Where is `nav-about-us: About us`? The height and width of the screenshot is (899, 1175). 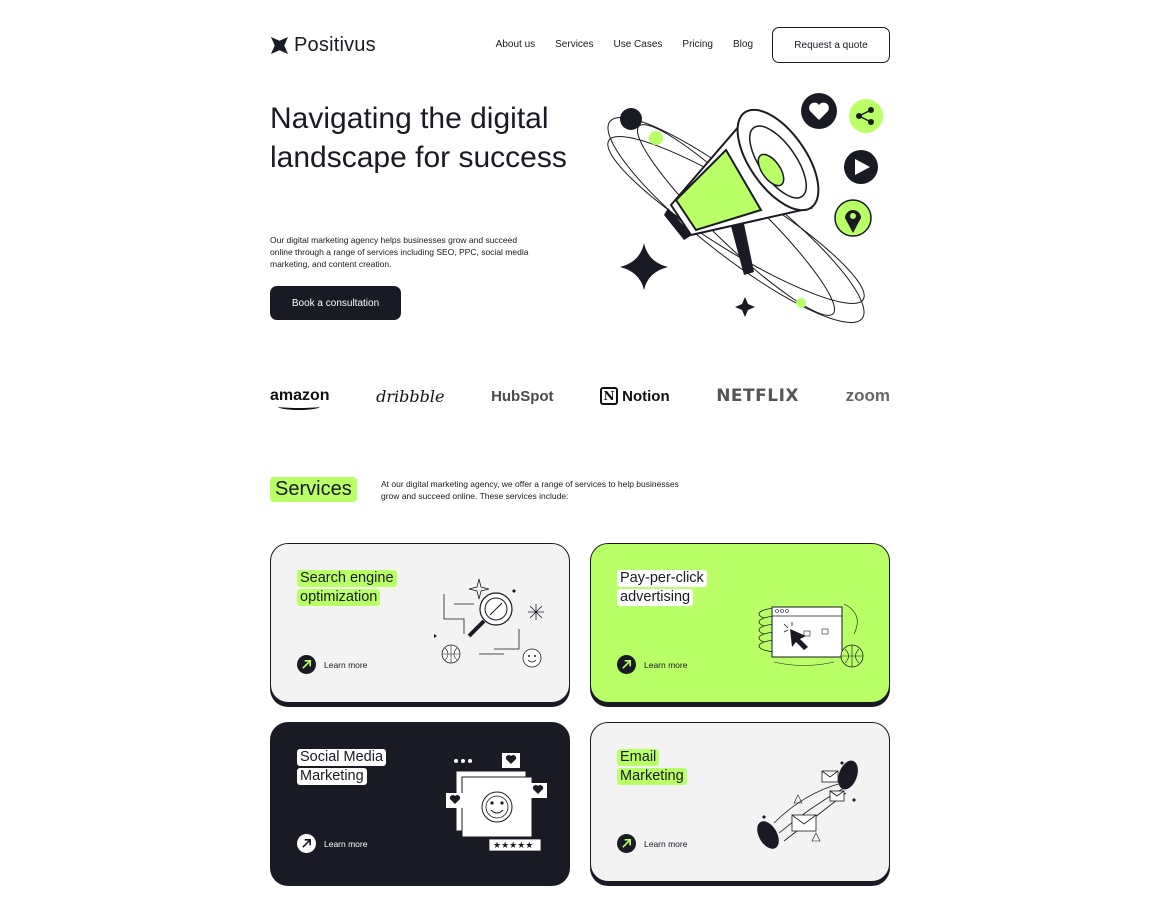 nav-about-us: About us is located at coordinates (515, 44).